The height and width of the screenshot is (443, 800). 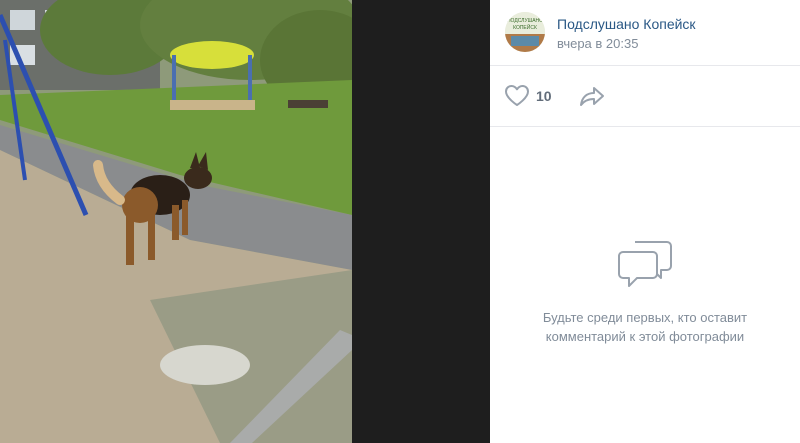 What do you see at coordinates (544, 96) in the screenshot?
I see `like-count: 10` at bounding box center [544, 96].